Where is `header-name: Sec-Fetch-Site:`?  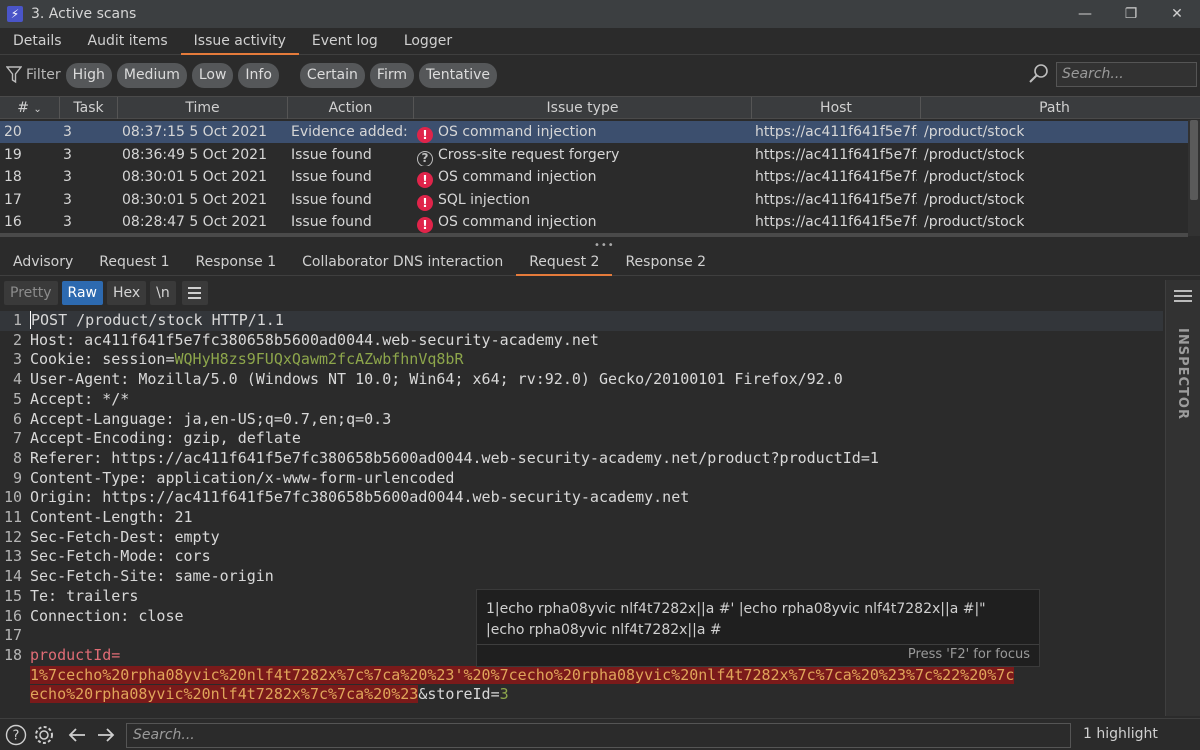 header-name: Sec-Fetch-Site: is located at coordinates (98, 576).